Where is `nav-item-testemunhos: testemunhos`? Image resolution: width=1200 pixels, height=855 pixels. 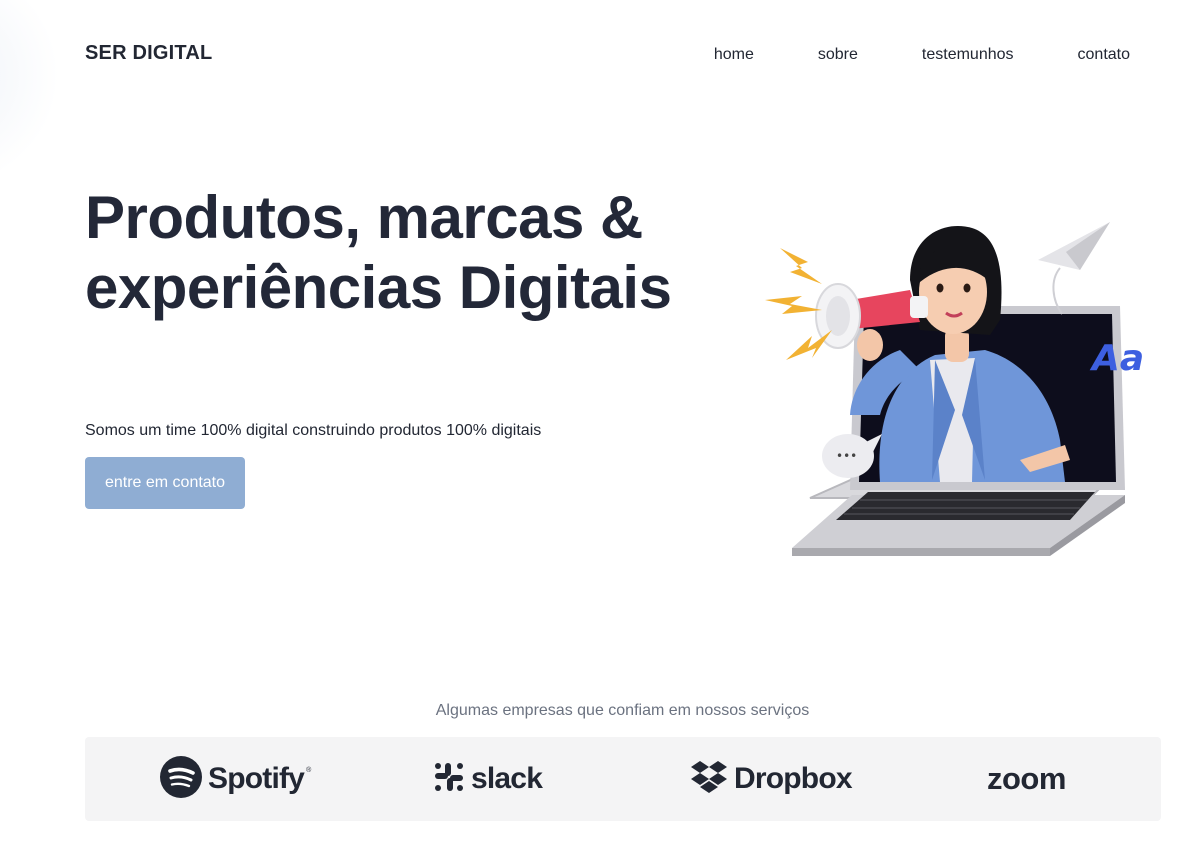
nav-item-testemunhos: testemunhos is located at coordinates (968, 55).